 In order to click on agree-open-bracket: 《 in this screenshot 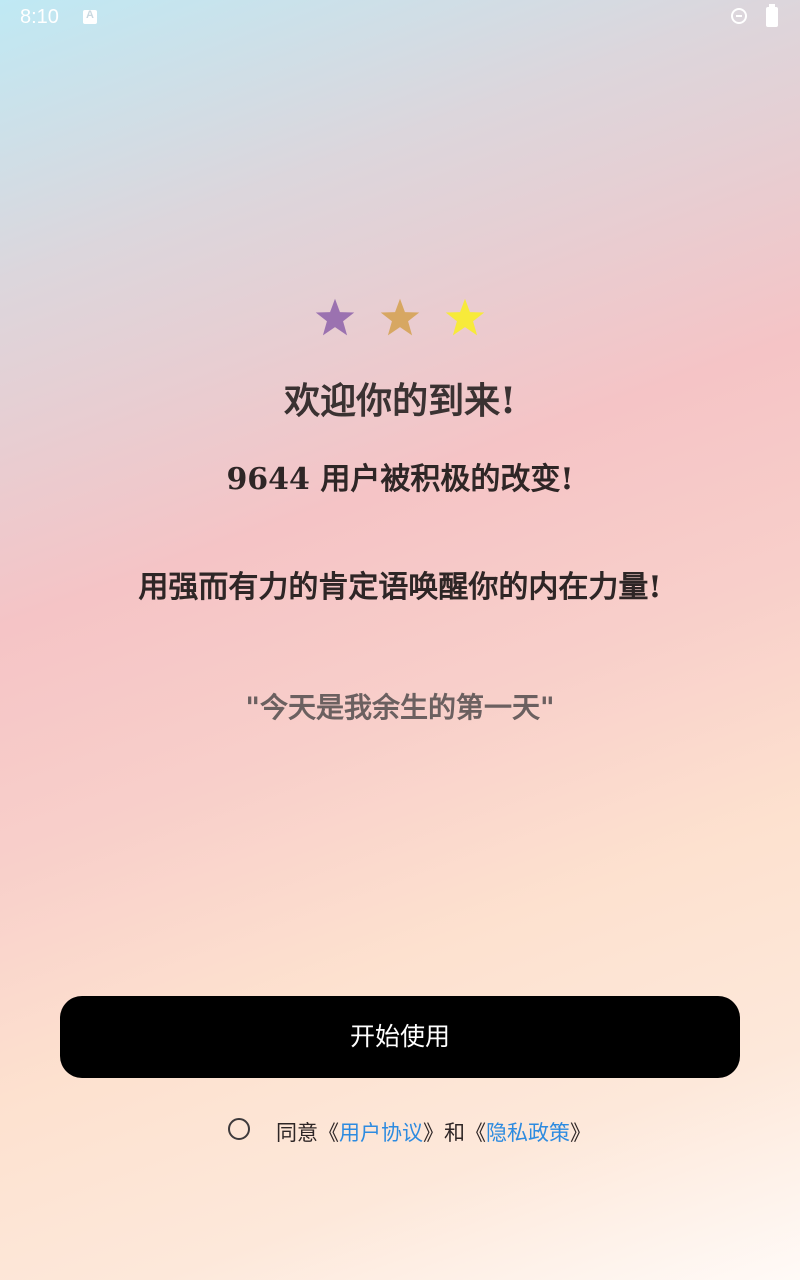, I will do `click(328, 1133)`.